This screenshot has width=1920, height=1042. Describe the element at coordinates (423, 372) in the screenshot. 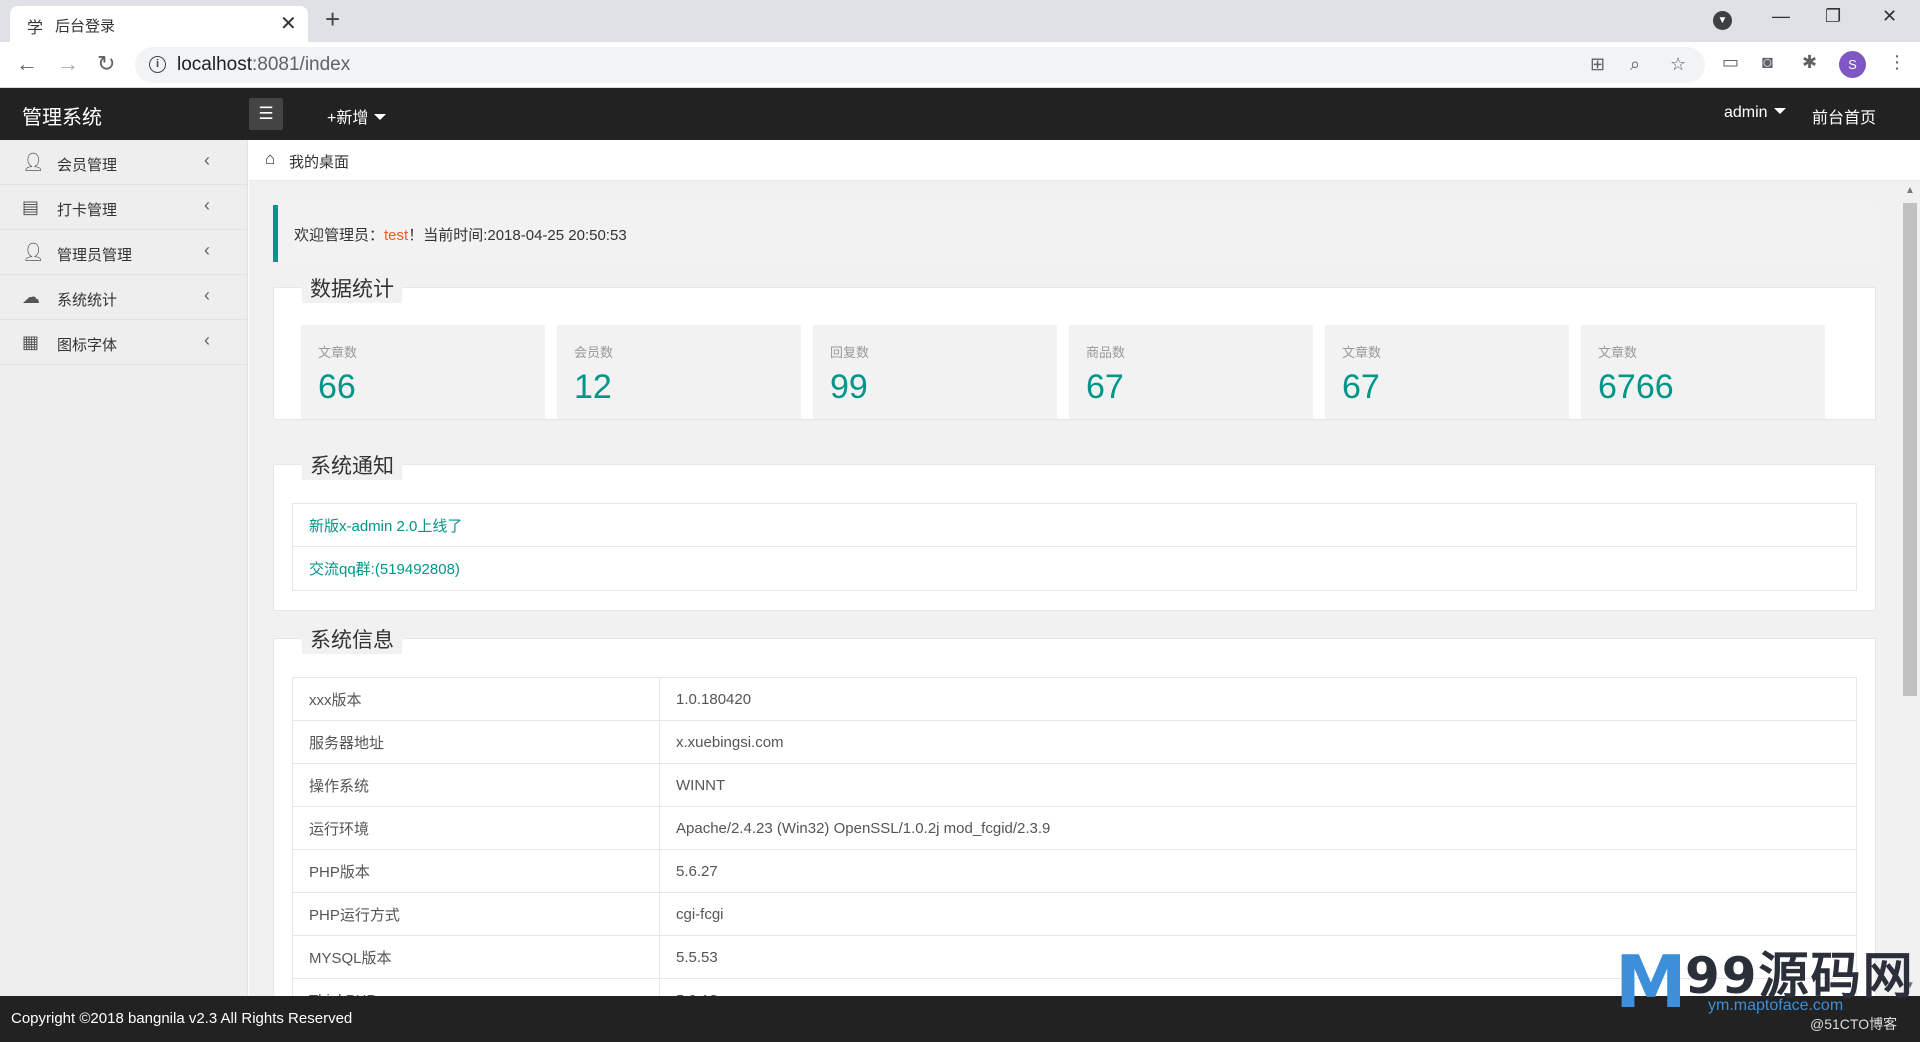

I see `stat-card: 文章数 66` at that location.